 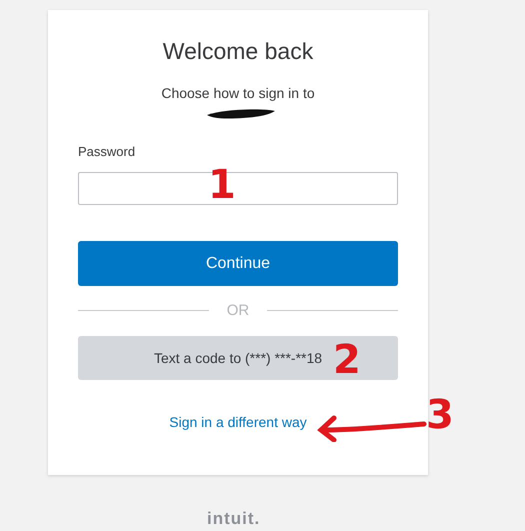 What do you see at coordinates (440, 415) in the screenshot?
I see `annotation-number: 3` at bounding box center [440, 415].